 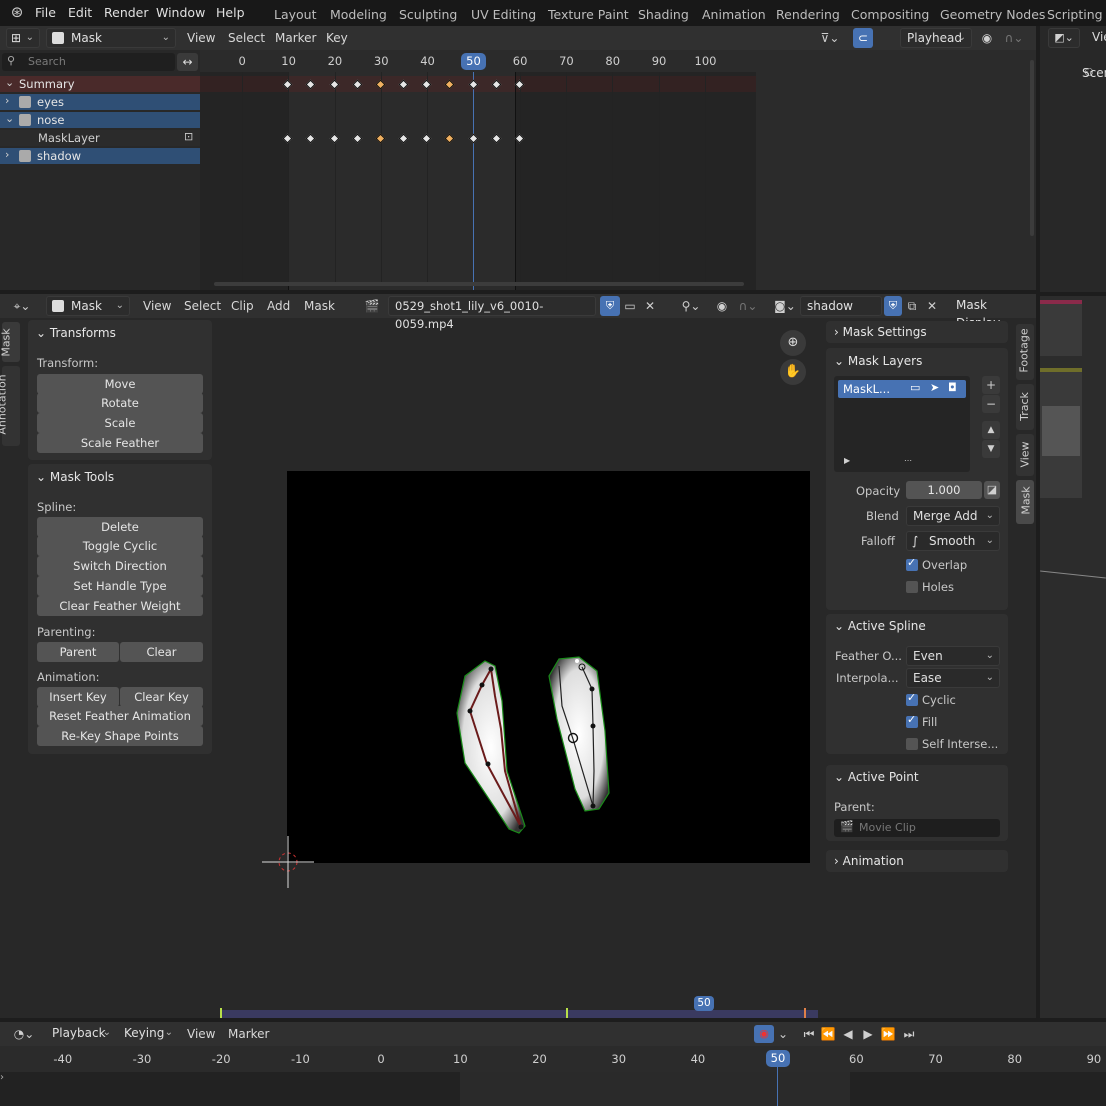 What do you see at coordinates (908, 460) in the screenshot?
I see `resize-grip-icon: ⋯` at bounding box center [908, 460].